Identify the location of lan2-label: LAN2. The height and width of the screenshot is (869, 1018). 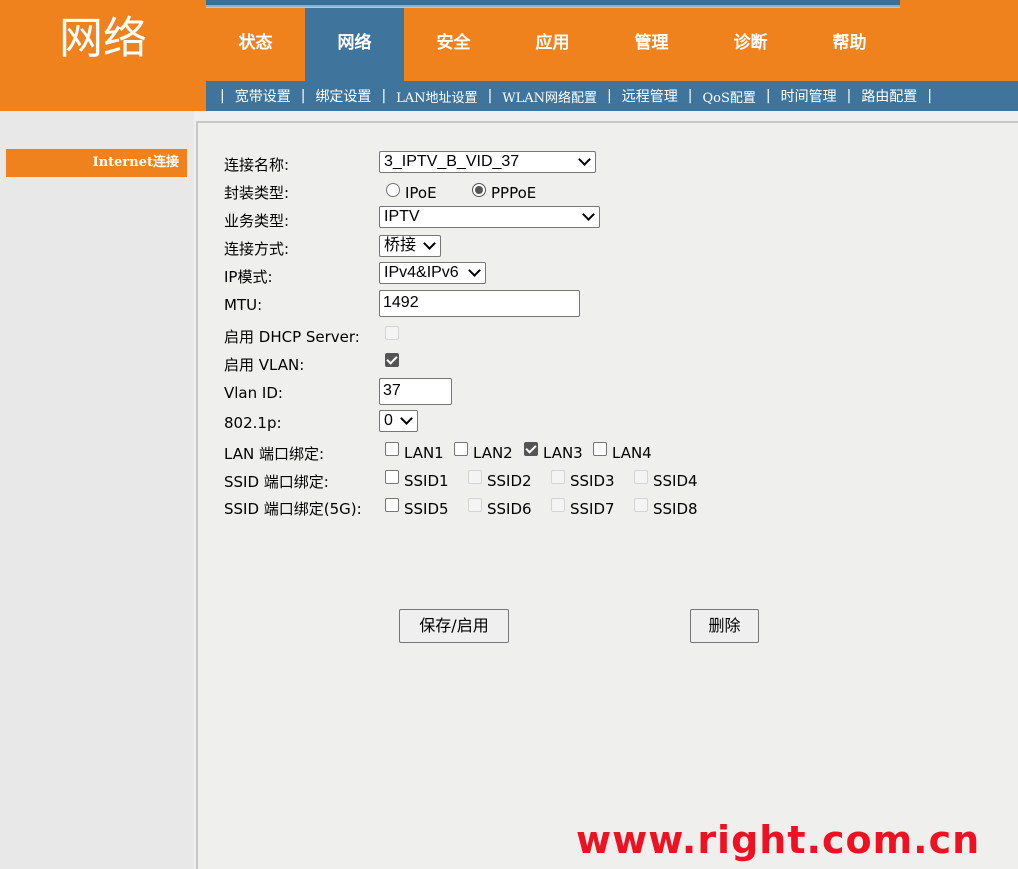
(493, 453).